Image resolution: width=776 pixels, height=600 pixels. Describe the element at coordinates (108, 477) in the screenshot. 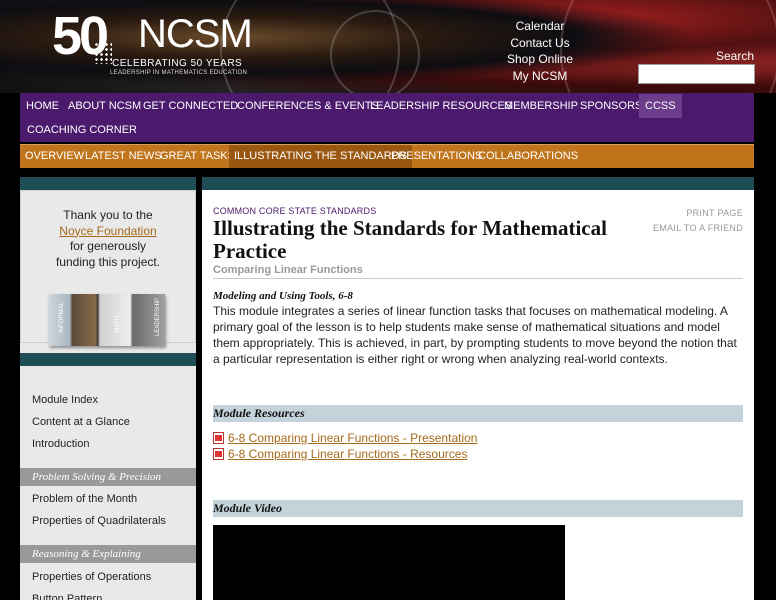

I see `sidebar-heading-problem-solving: Problem Solving & Precision` at that location.